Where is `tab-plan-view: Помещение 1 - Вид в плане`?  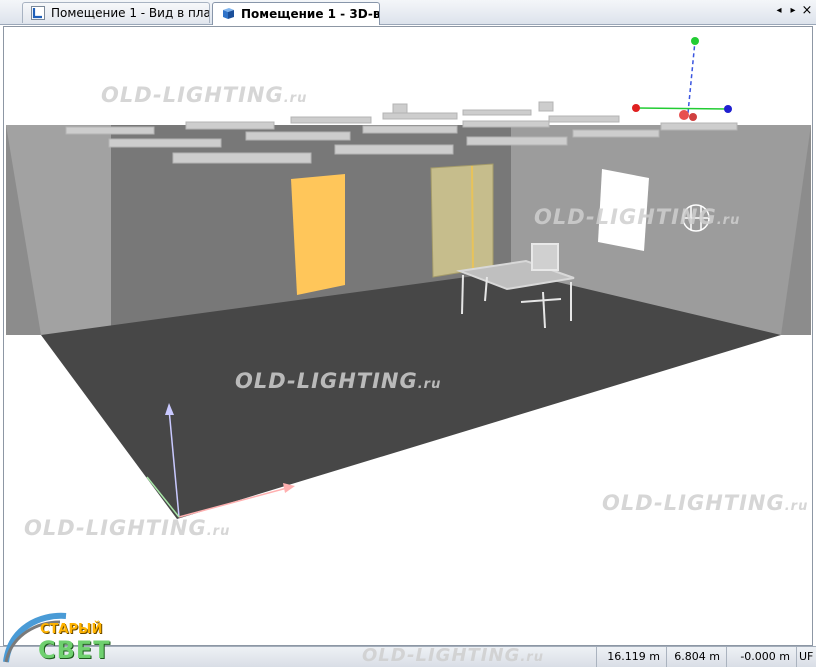
tab-plan-view: Помещение 1 - Вид в плане is located at coordinates (116, 12).